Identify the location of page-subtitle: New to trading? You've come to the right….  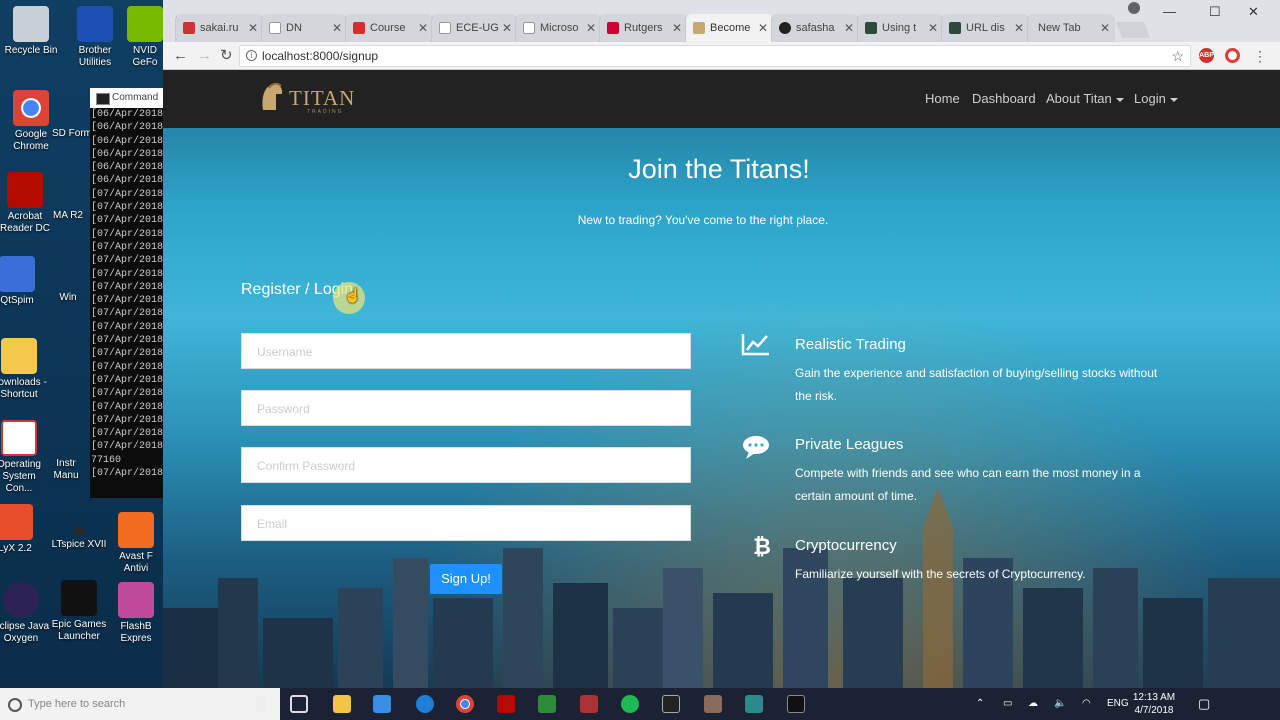
(703, 220).